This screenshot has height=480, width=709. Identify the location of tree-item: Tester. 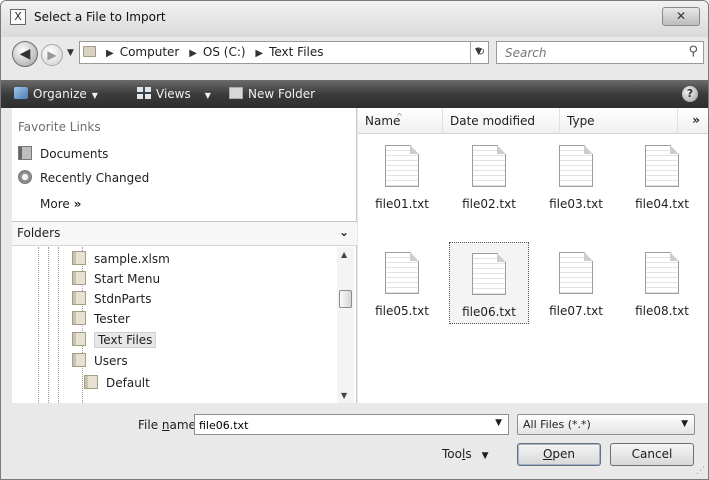
(101, 319).